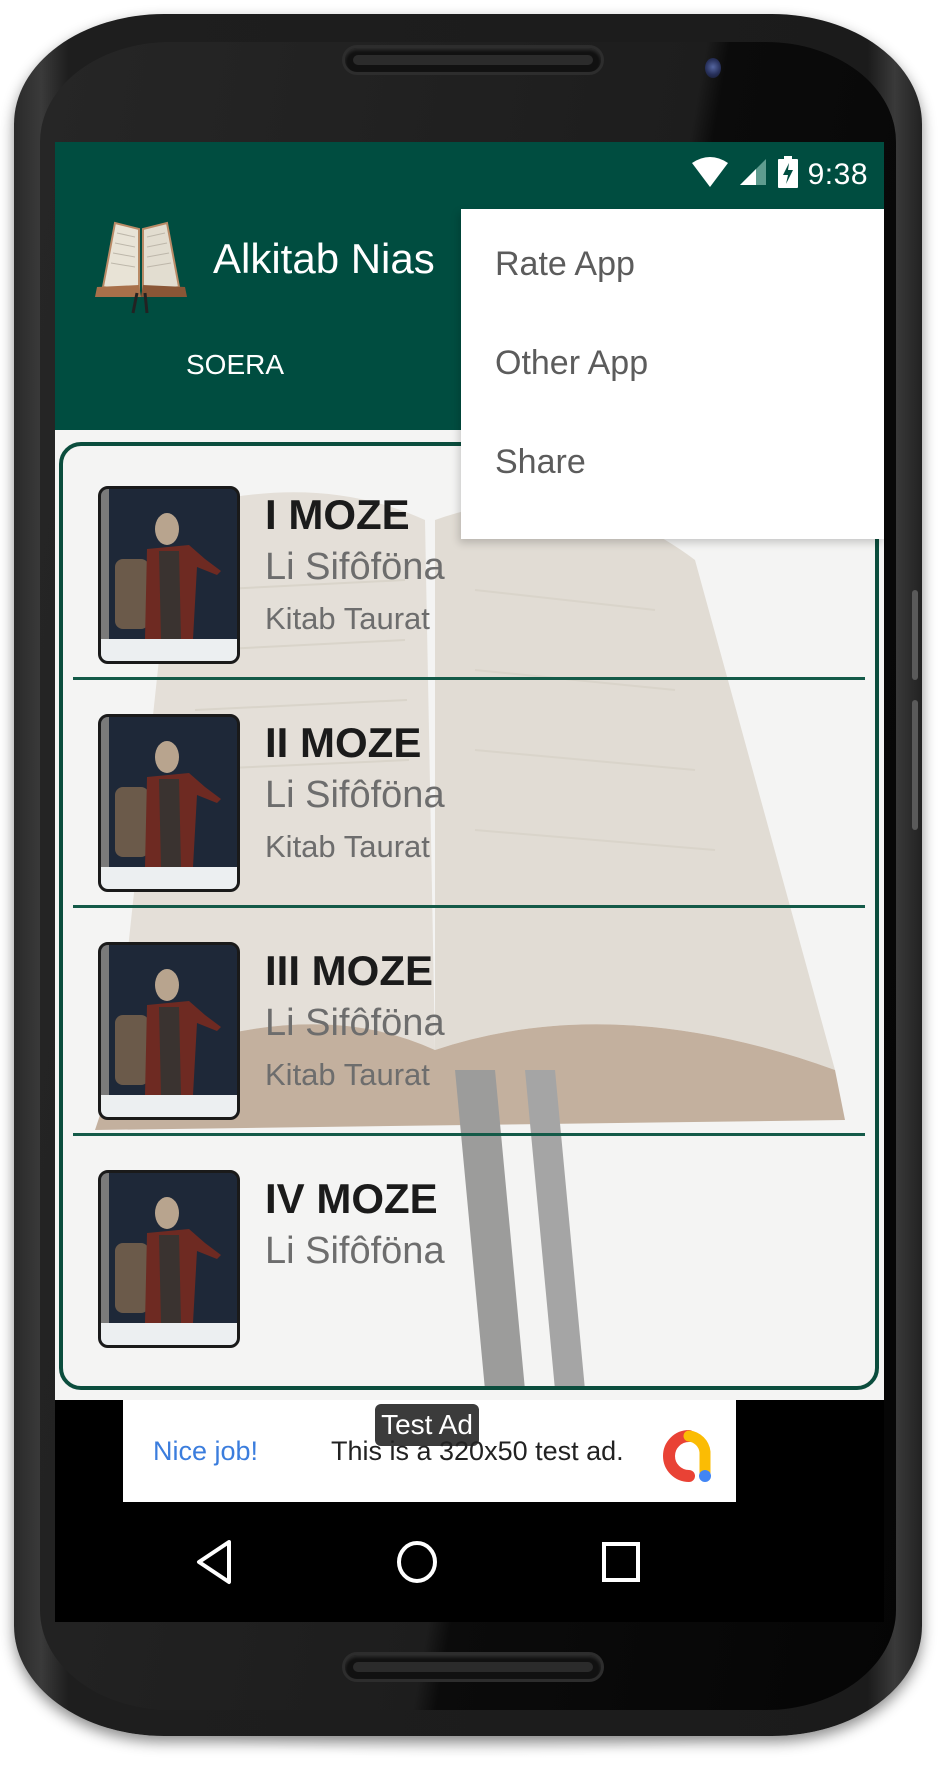  What do you see at coordinates (235, 365) in the screenshot?
I see `tab-soera: SOERA` at bounding box center [235, 365].